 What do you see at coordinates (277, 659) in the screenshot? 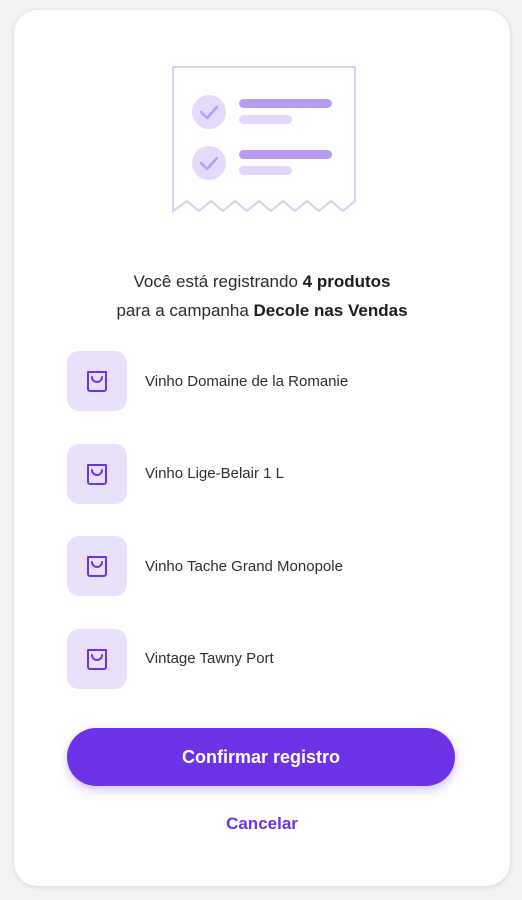
I see `list-item: Vintage Tawny Port` at bounding box center [277, 659].